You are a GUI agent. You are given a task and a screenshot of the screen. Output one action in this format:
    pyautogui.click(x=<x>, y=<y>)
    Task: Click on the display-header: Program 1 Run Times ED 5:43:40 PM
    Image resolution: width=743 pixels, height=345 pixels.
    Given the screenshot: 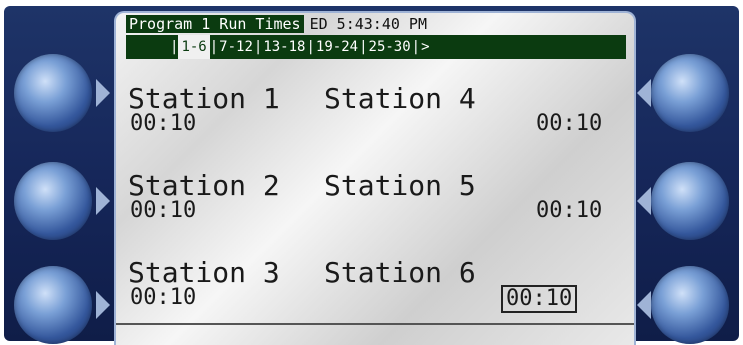 What is the action you would take?
    pyautogui.click(x=371, y=24)
    